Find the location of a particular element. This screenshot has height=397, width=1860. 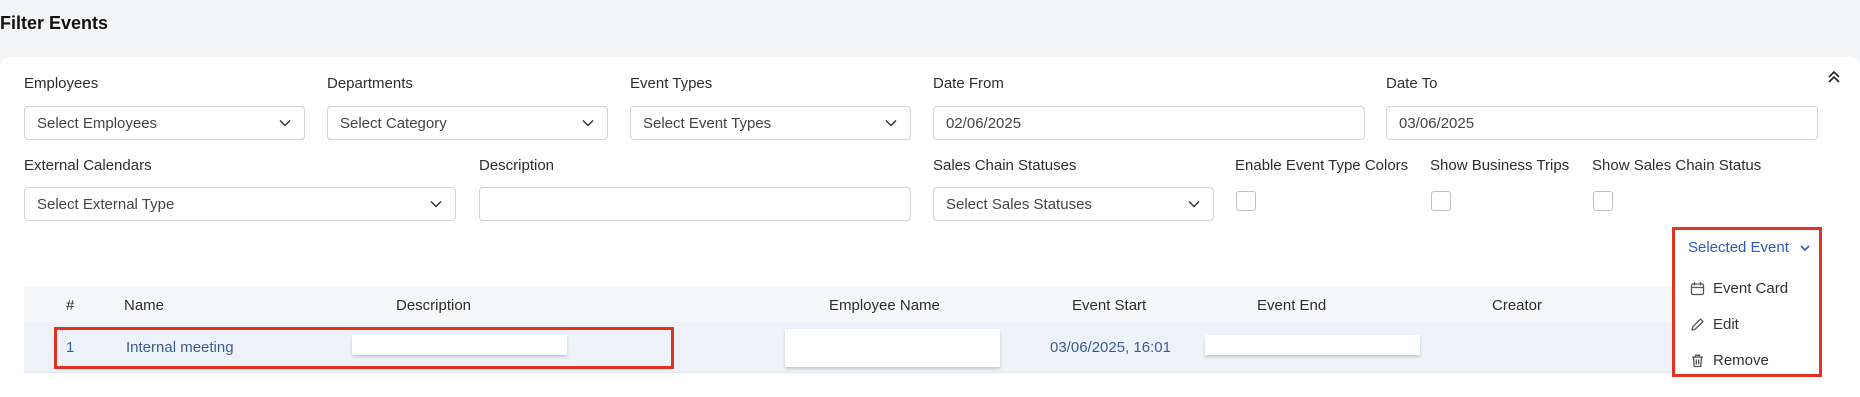

column-header-number: # is located at coordinates (70, 305).